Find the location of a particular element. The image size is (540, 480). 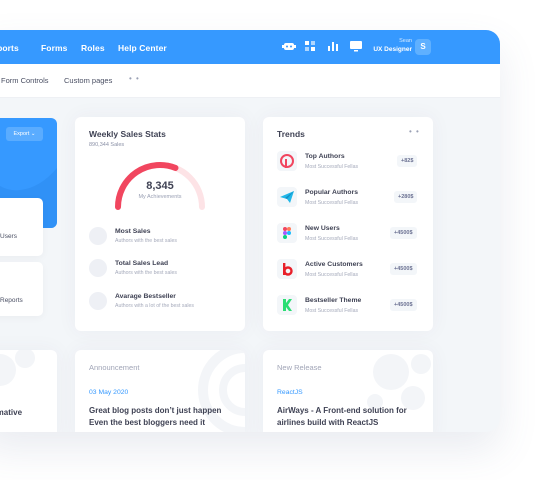

release-tag: ReactJS is located at coordinates (290, 392).